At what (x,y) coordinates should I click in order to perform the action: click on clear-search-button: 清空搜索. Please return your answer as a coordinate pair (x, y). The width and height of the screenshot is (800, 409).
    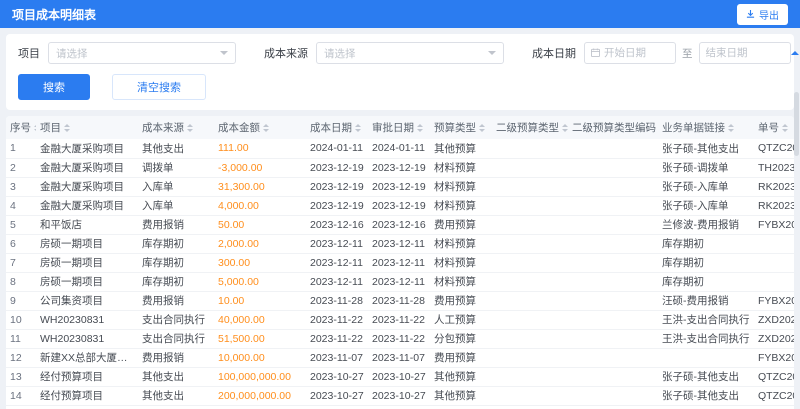
    Looking at the image, I should click on (159, 87).